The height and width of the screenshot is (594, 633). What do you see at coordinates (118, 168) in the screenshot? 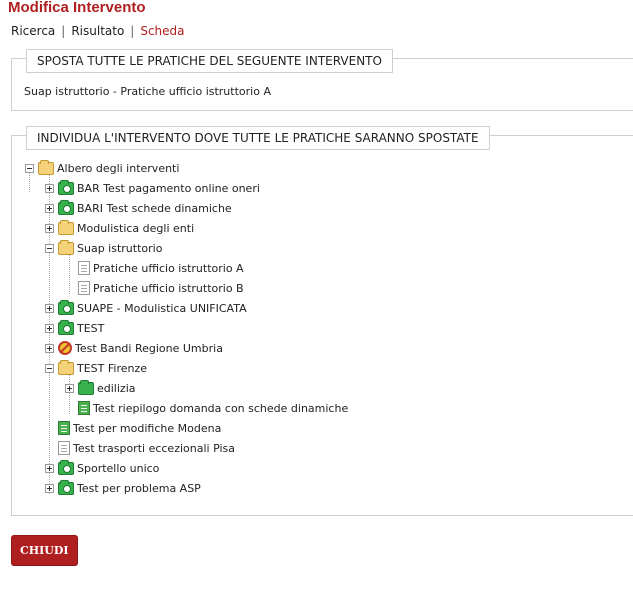
I see `tree-node-label: Albero degli interventi` at bounding box center [118, 168].